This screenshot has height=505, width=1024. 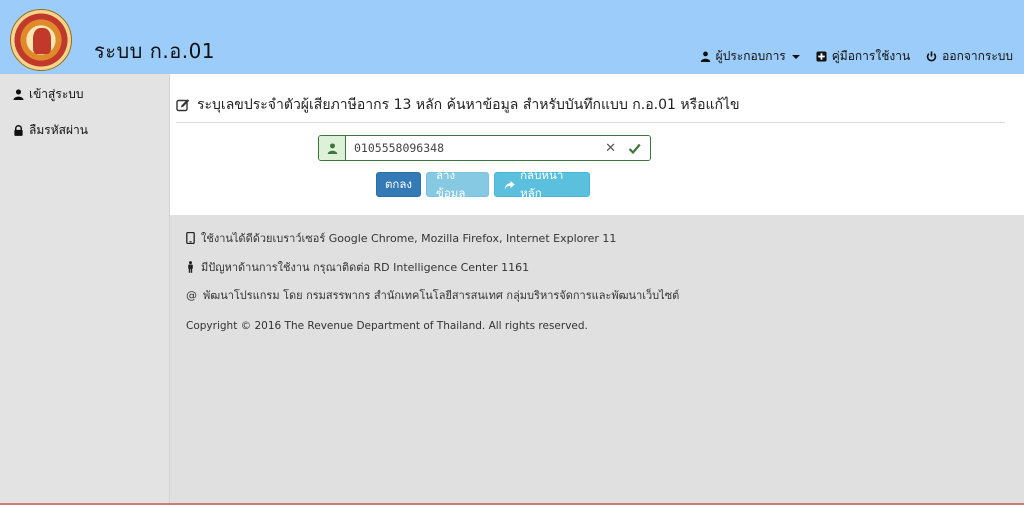 I want to click on sidebar: เข้าสู่ระบบ ลืมรหัสผ่าน, so click(x=85, y=289).